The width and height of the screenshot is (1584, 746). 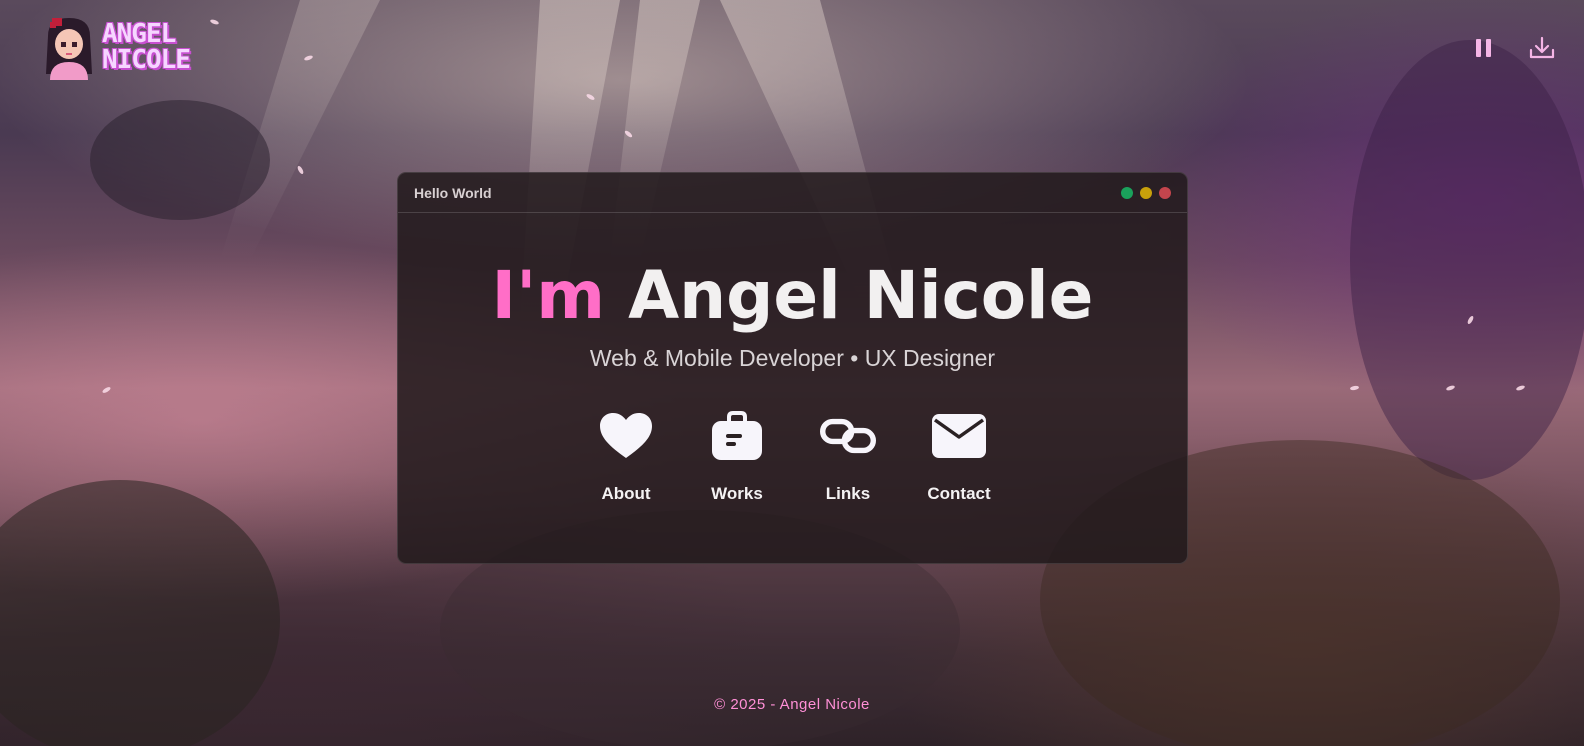 What do you see at coordinates (737, 493) in the screenshot?
I see `nav-label-works: Works` at bounding box center [737, 493].